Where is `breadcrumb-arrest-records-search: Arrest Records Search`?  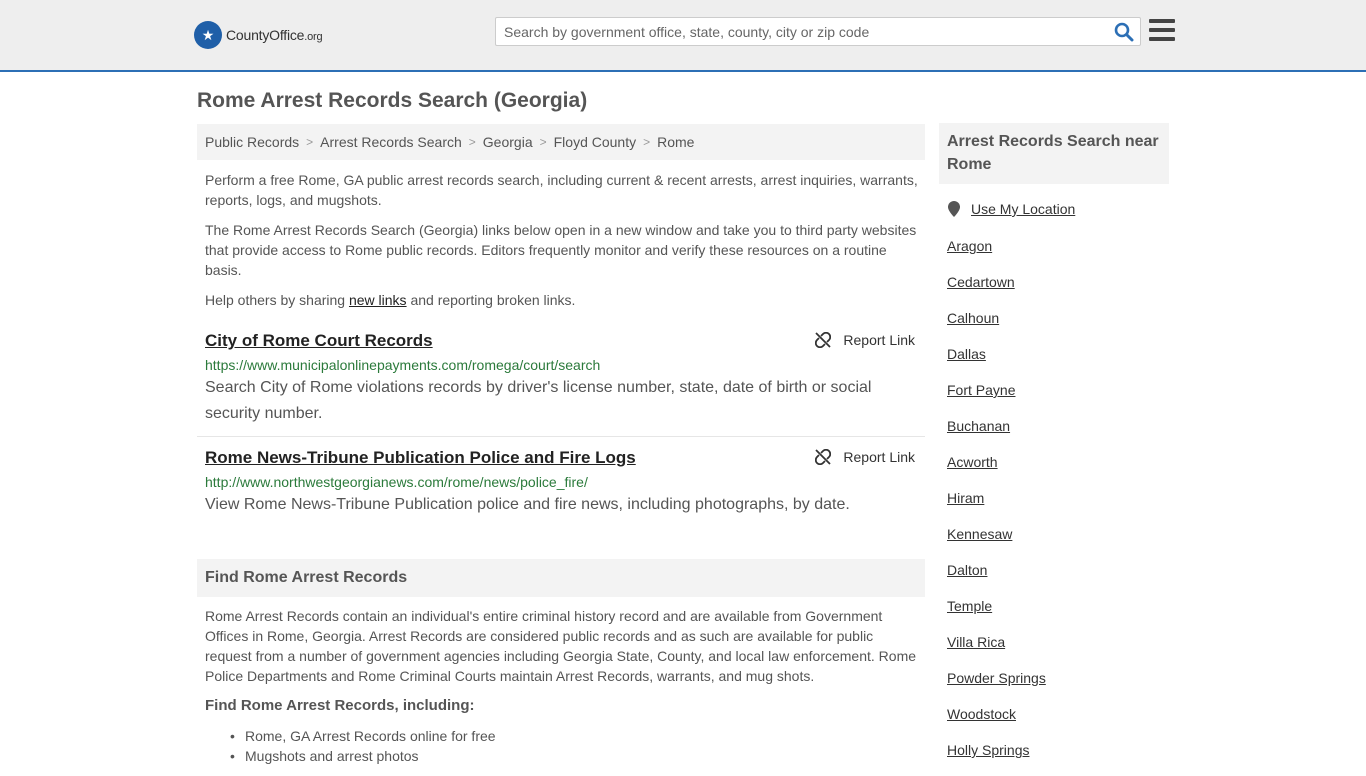
breadcrumb-arrest-records-search: Arrest Records Search is located at coordinates (391, 142).